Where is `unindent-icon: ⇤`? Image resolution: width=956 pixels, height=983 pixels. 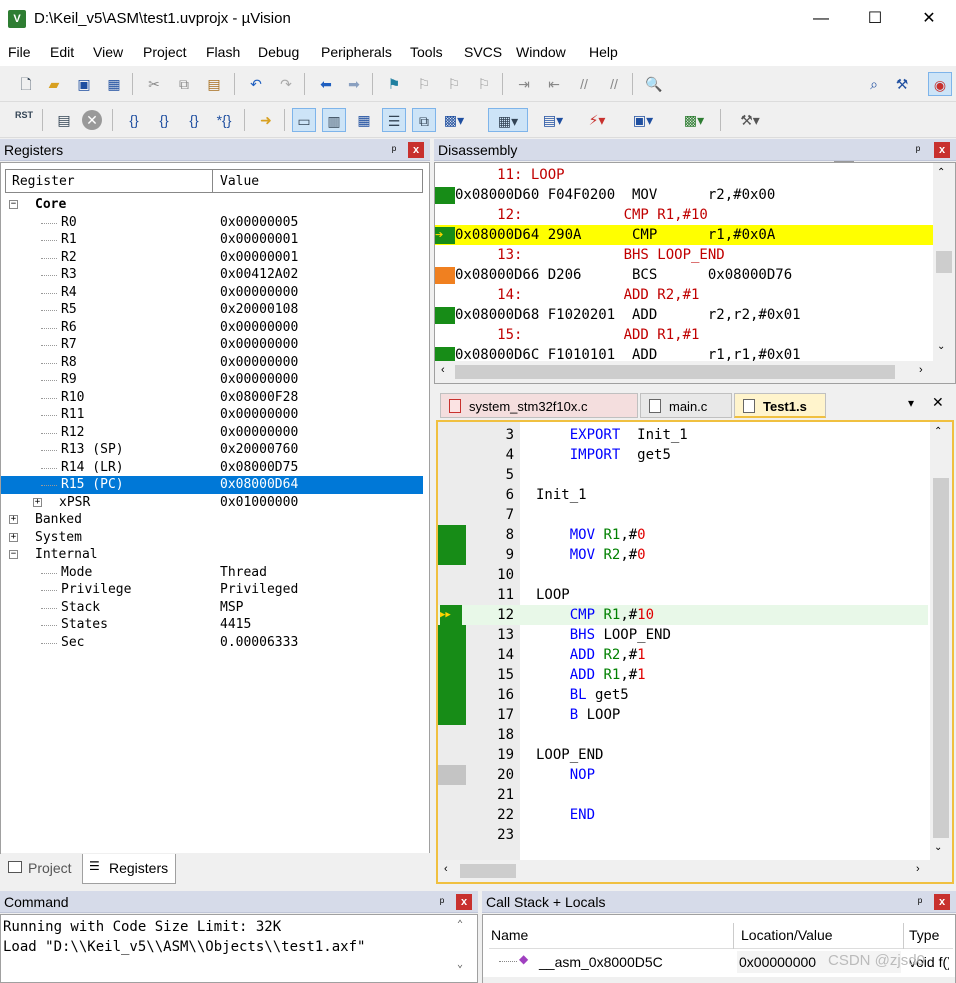
unindent-icon: ⇤ is located at coordinates (554, 84).